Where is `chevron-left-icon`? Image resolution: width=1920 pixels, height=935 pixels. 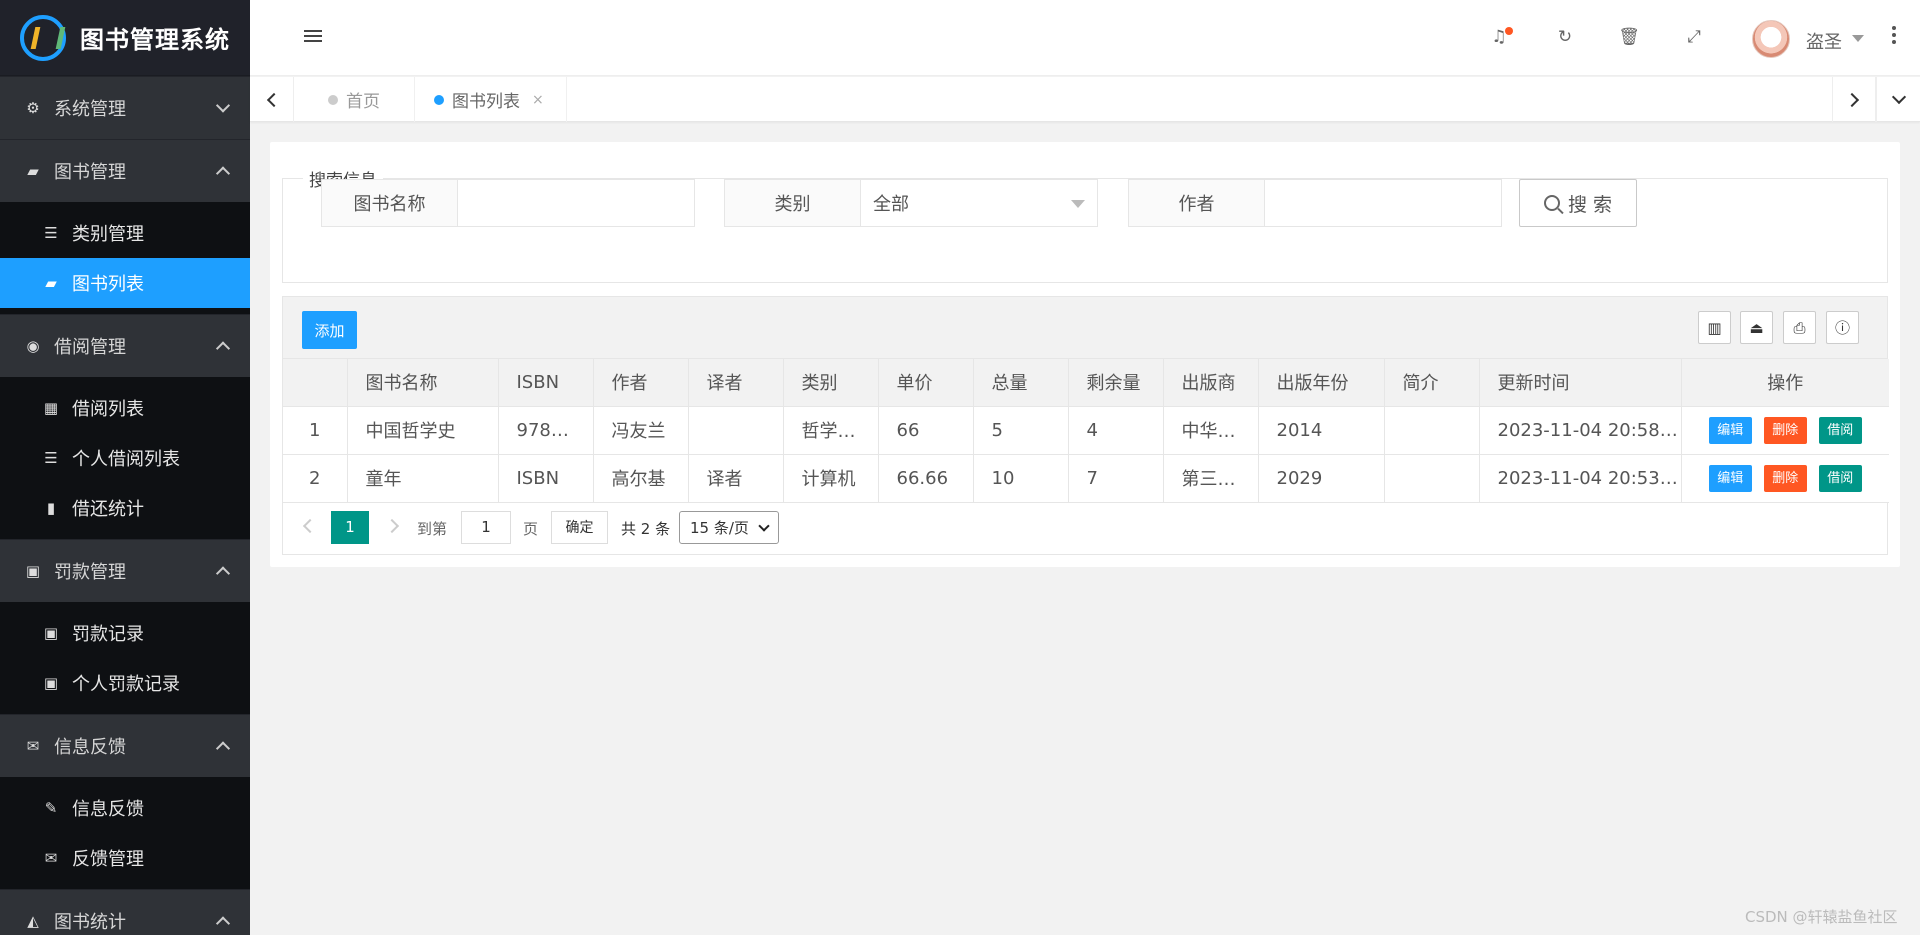 chevron-left-icon is located at coordinates (273, 99).